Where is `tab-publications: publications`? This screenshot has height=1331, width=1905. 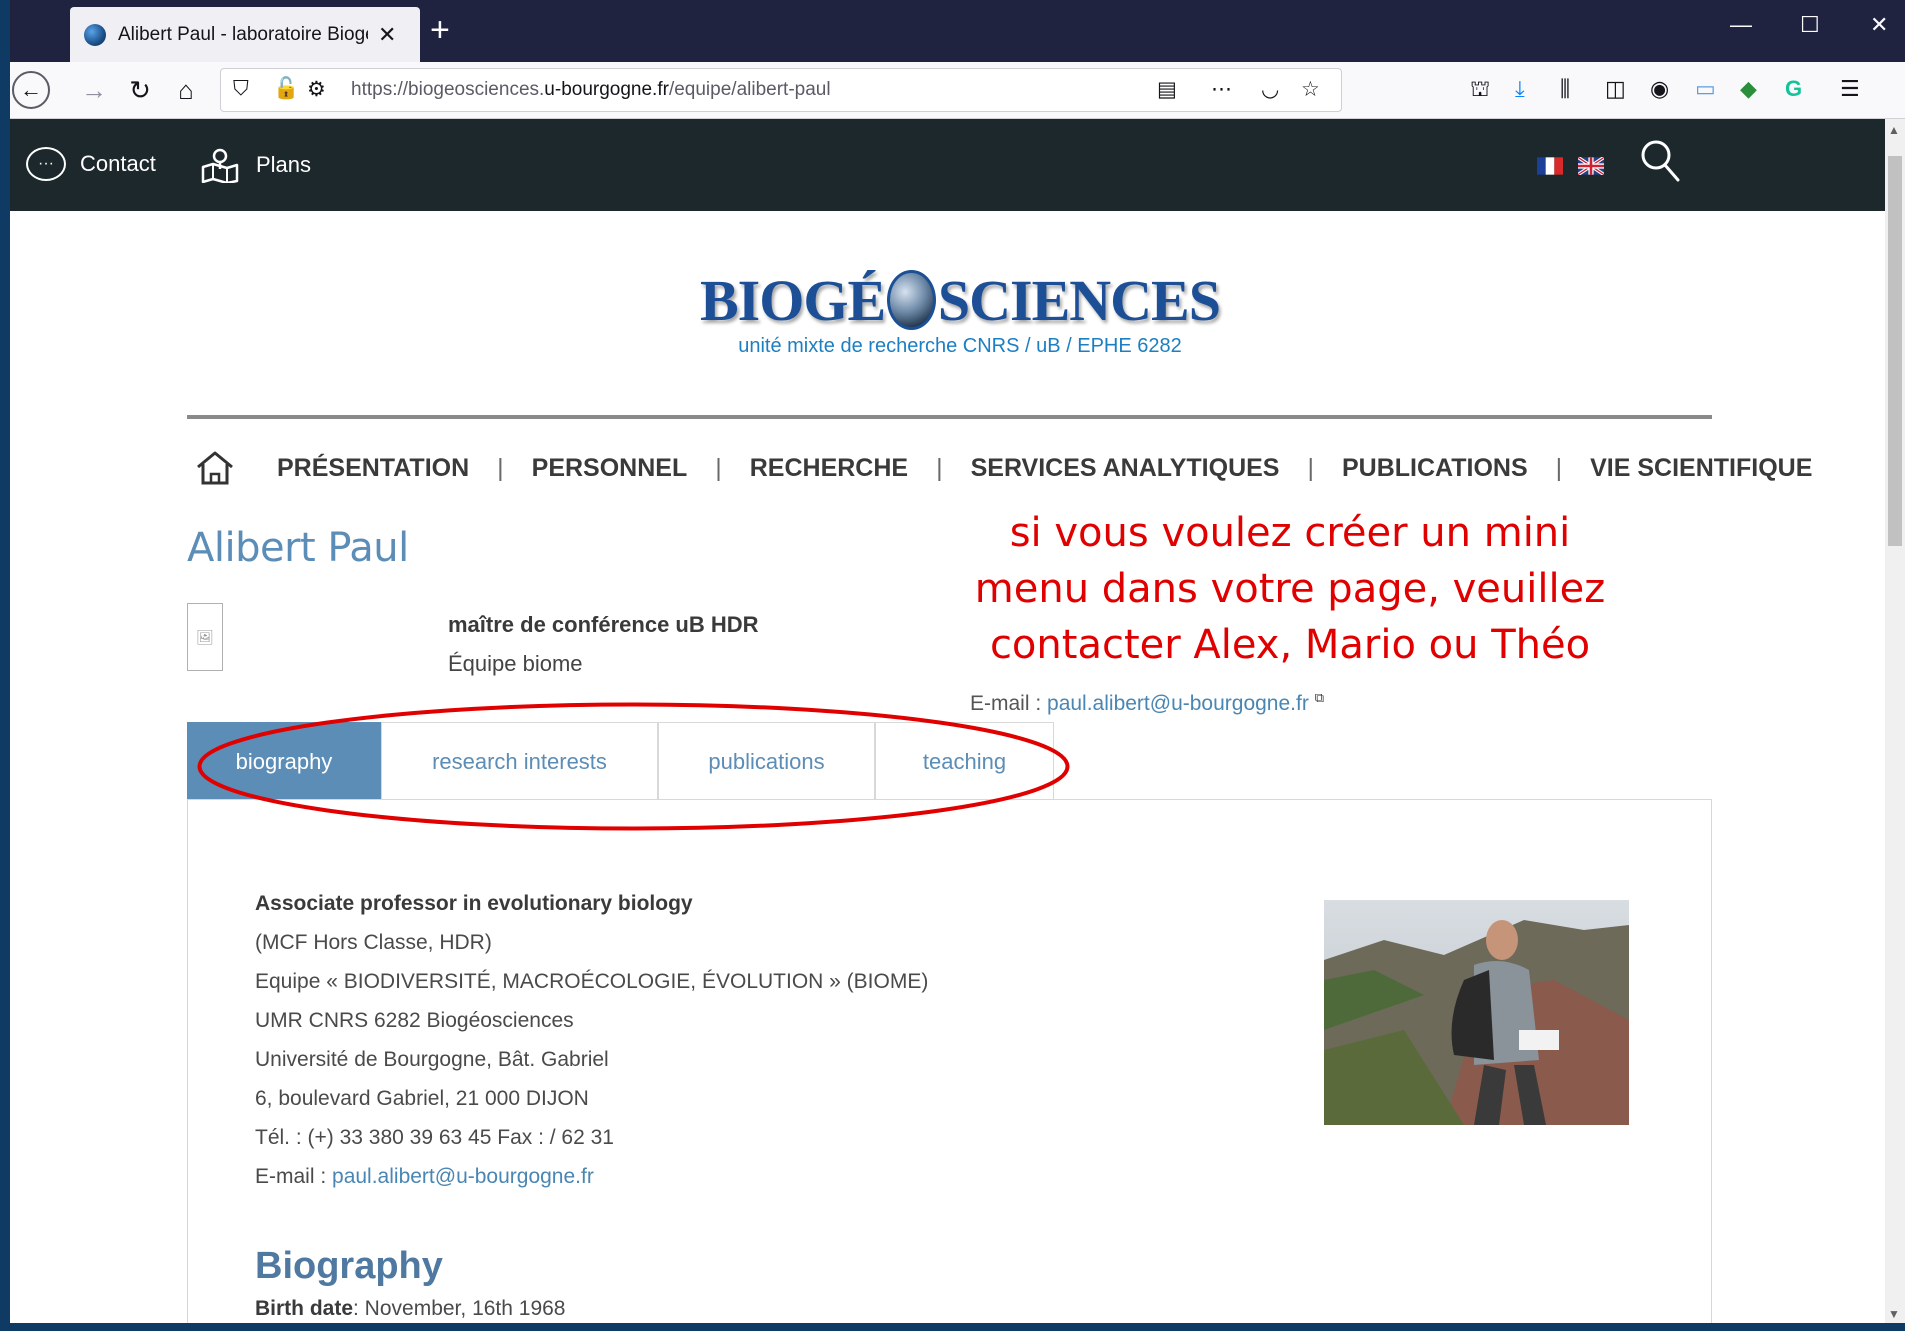 tab-publications: publications is located at coordinates (766, 761).